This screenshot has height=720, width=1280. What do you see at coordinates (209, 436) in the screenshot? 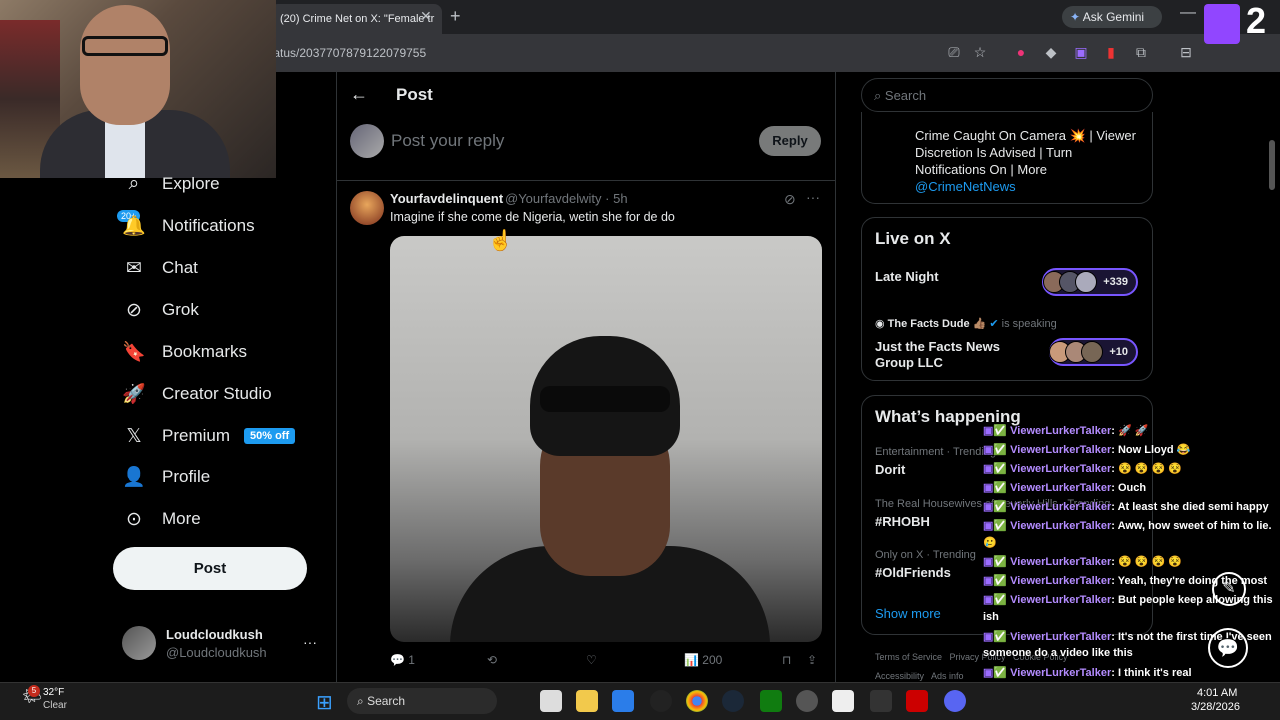
I see `sidebar-item-premium: 𝕏 Premium 50% off` at bounding box center [209, 436].